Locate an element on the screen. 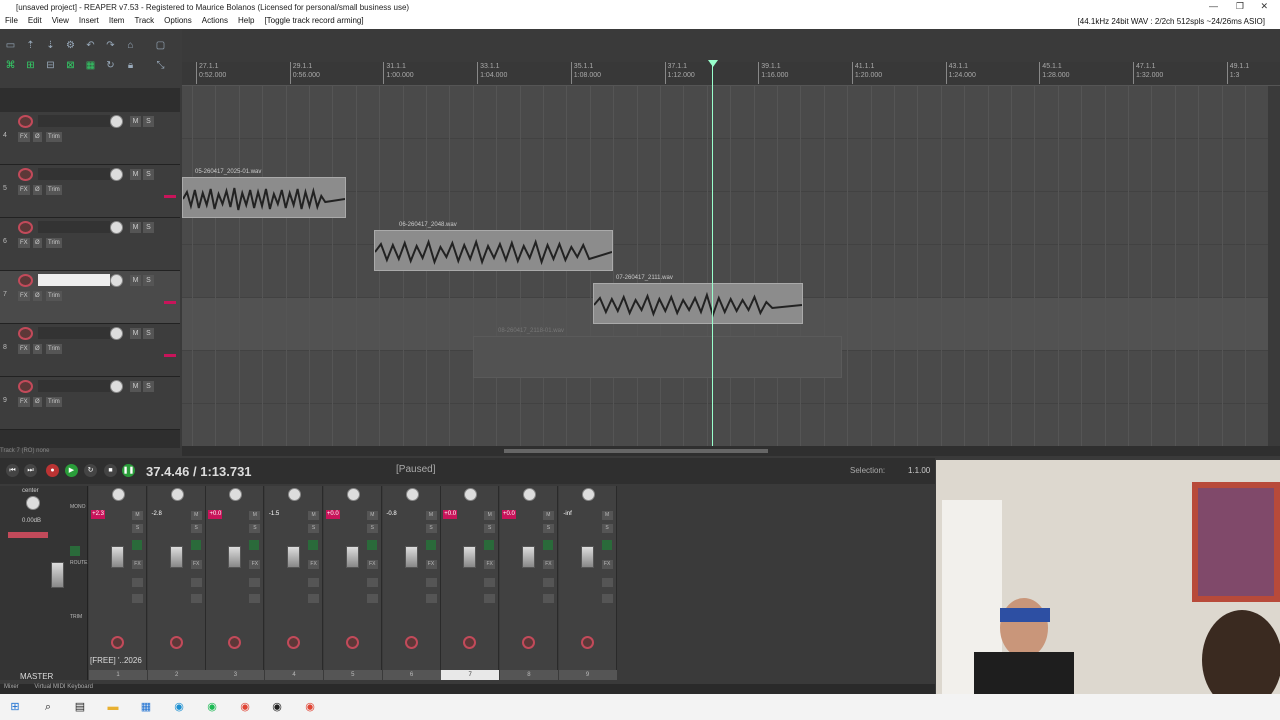 The height and width of the screenshot is (720, 1280). tab-mixer: Mixer is located at coordinates (11, 687).